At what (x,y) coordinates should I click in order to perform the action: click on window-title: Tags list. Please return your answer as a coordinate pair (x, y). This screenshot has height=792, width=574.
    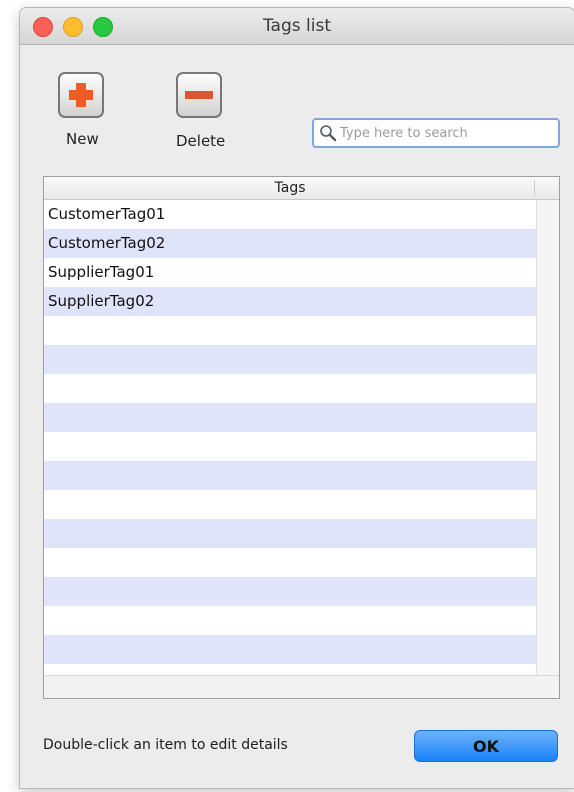
    Looking at the image, I should click on (296, 26).